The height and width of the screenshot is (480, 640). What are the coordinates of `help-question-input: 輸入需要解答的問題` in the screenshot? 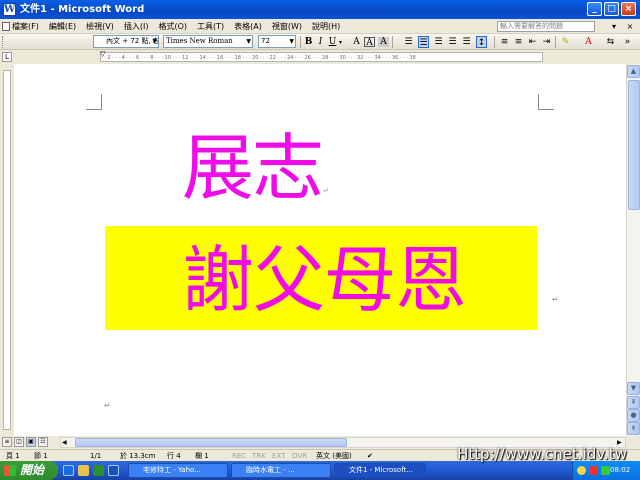 It's located at (546, 26).